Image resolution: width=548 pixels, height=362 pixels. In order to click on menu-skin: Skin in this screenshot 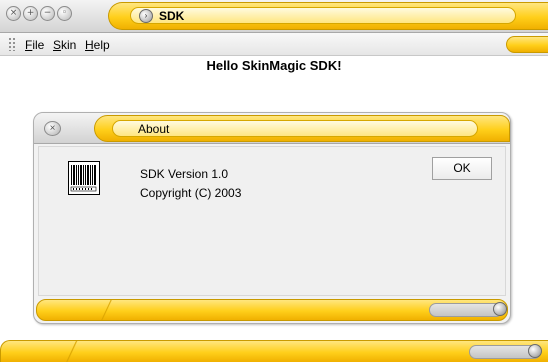, I will do `click(64, 45)`.